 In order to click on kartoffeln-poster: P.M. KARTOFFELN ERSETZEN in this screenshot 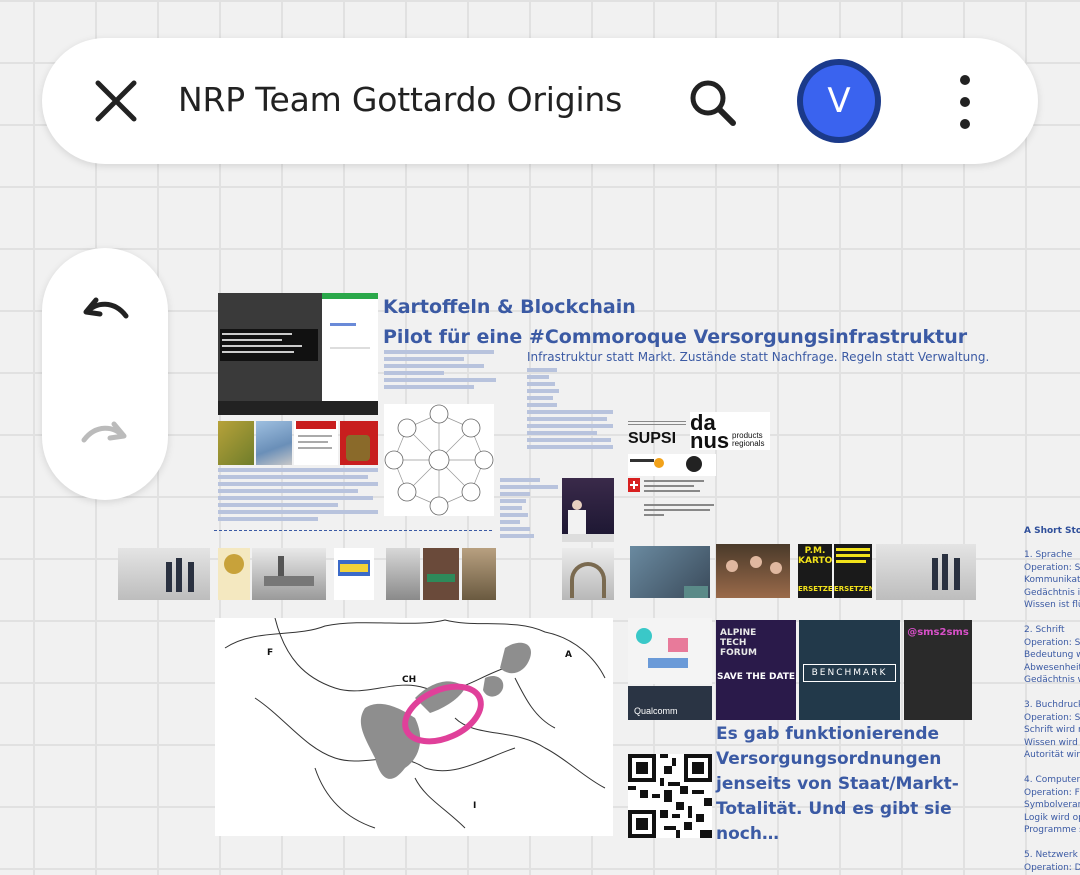, I will do `click(815, 571)`.